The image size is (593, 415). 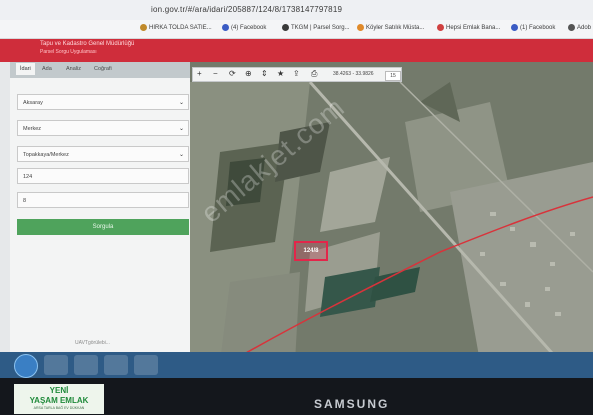 What do you see at coordinates (311, 251) in the screenshot?
I see `parcel-highlight: 124/8` at bounding box center [311, 251].